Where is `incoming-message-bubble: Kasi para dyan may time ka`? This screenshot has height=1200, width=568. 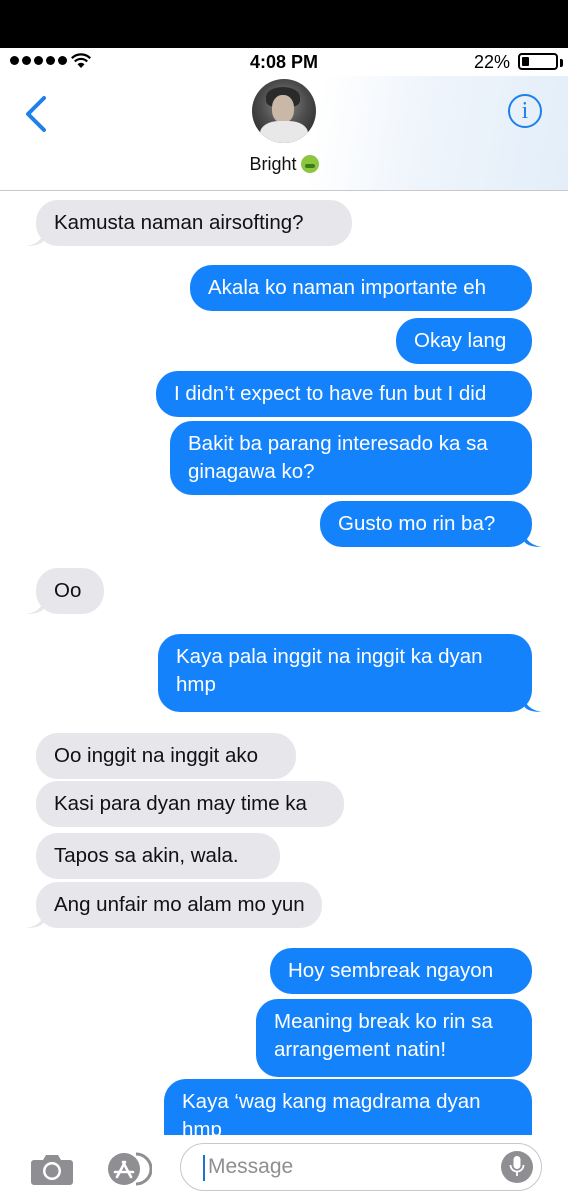
incoming-message-bubble: Kasi para dyan may time ka is located at coordinates (190, 804).